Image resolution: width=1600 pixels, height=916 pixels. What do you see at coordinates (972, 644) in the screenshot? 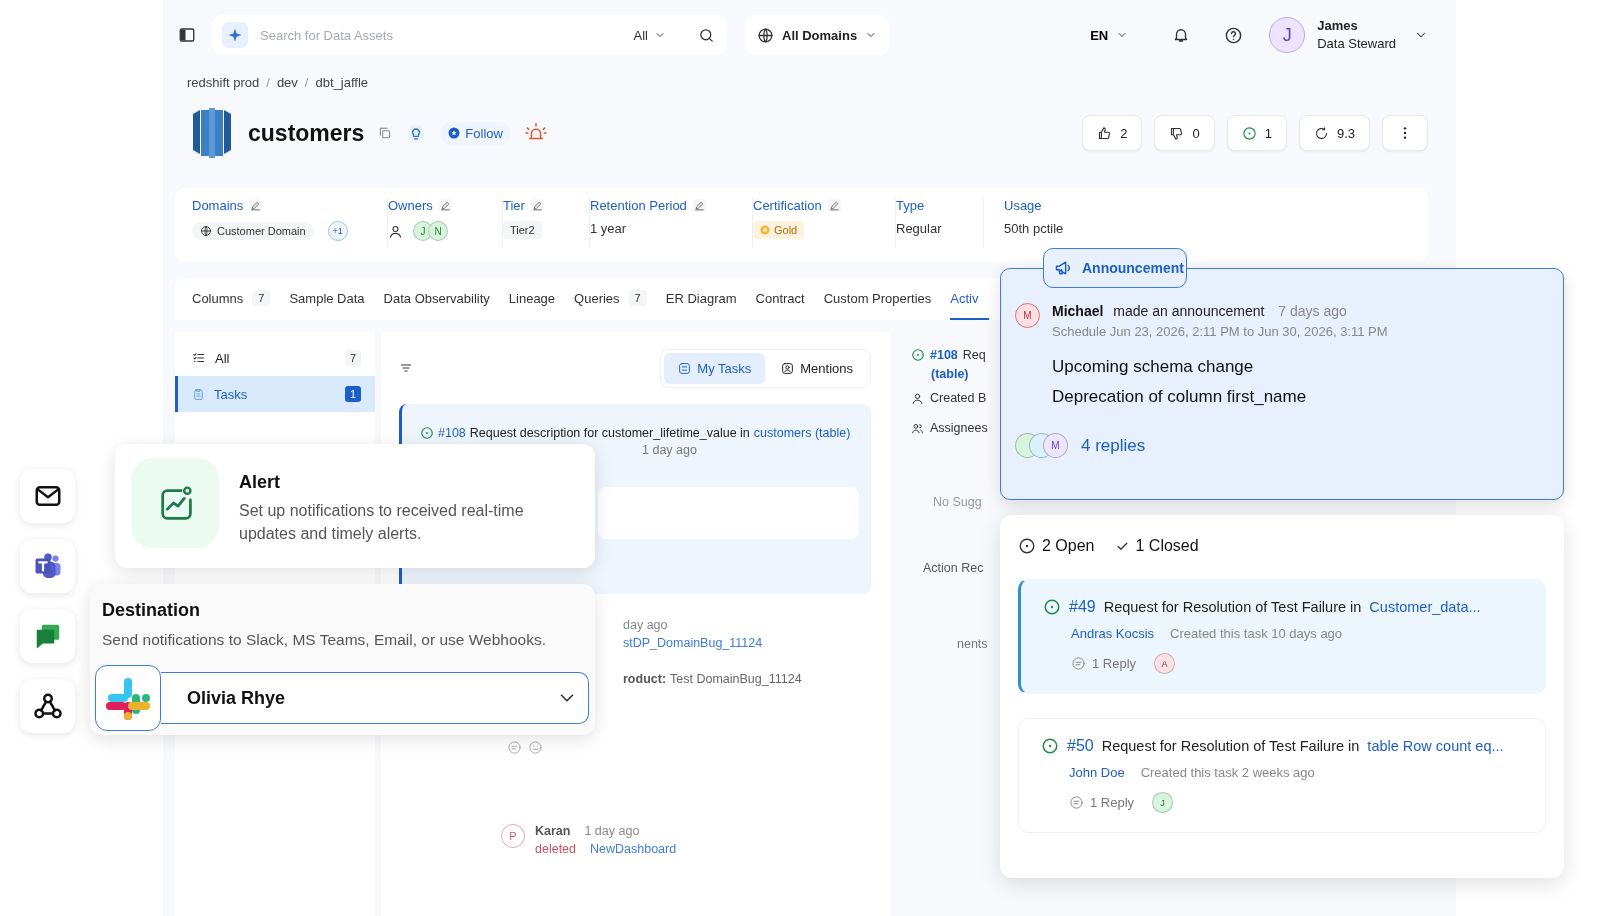
I see `section-title: nents` at bounding box center [972, 644].